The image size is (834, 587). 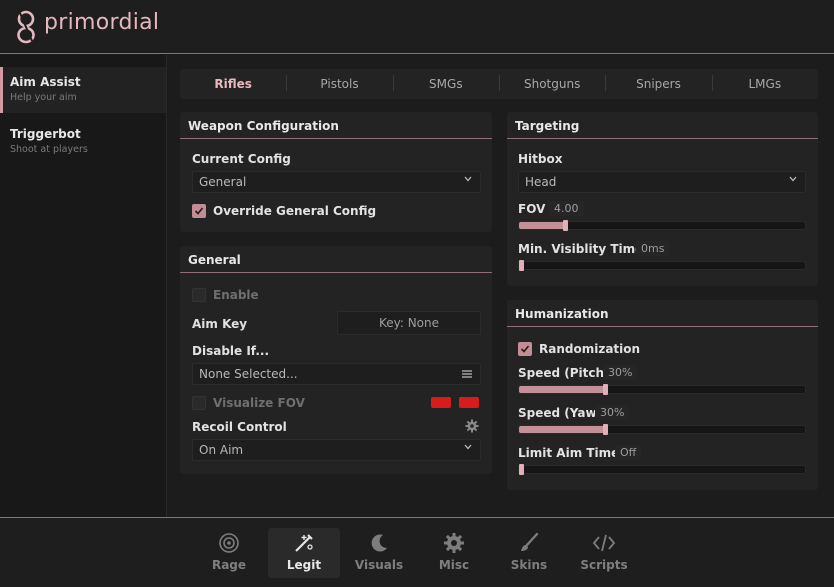 I want to click on limit-aim-time-label: Limit Aim Time, so click(x=569, y=453).